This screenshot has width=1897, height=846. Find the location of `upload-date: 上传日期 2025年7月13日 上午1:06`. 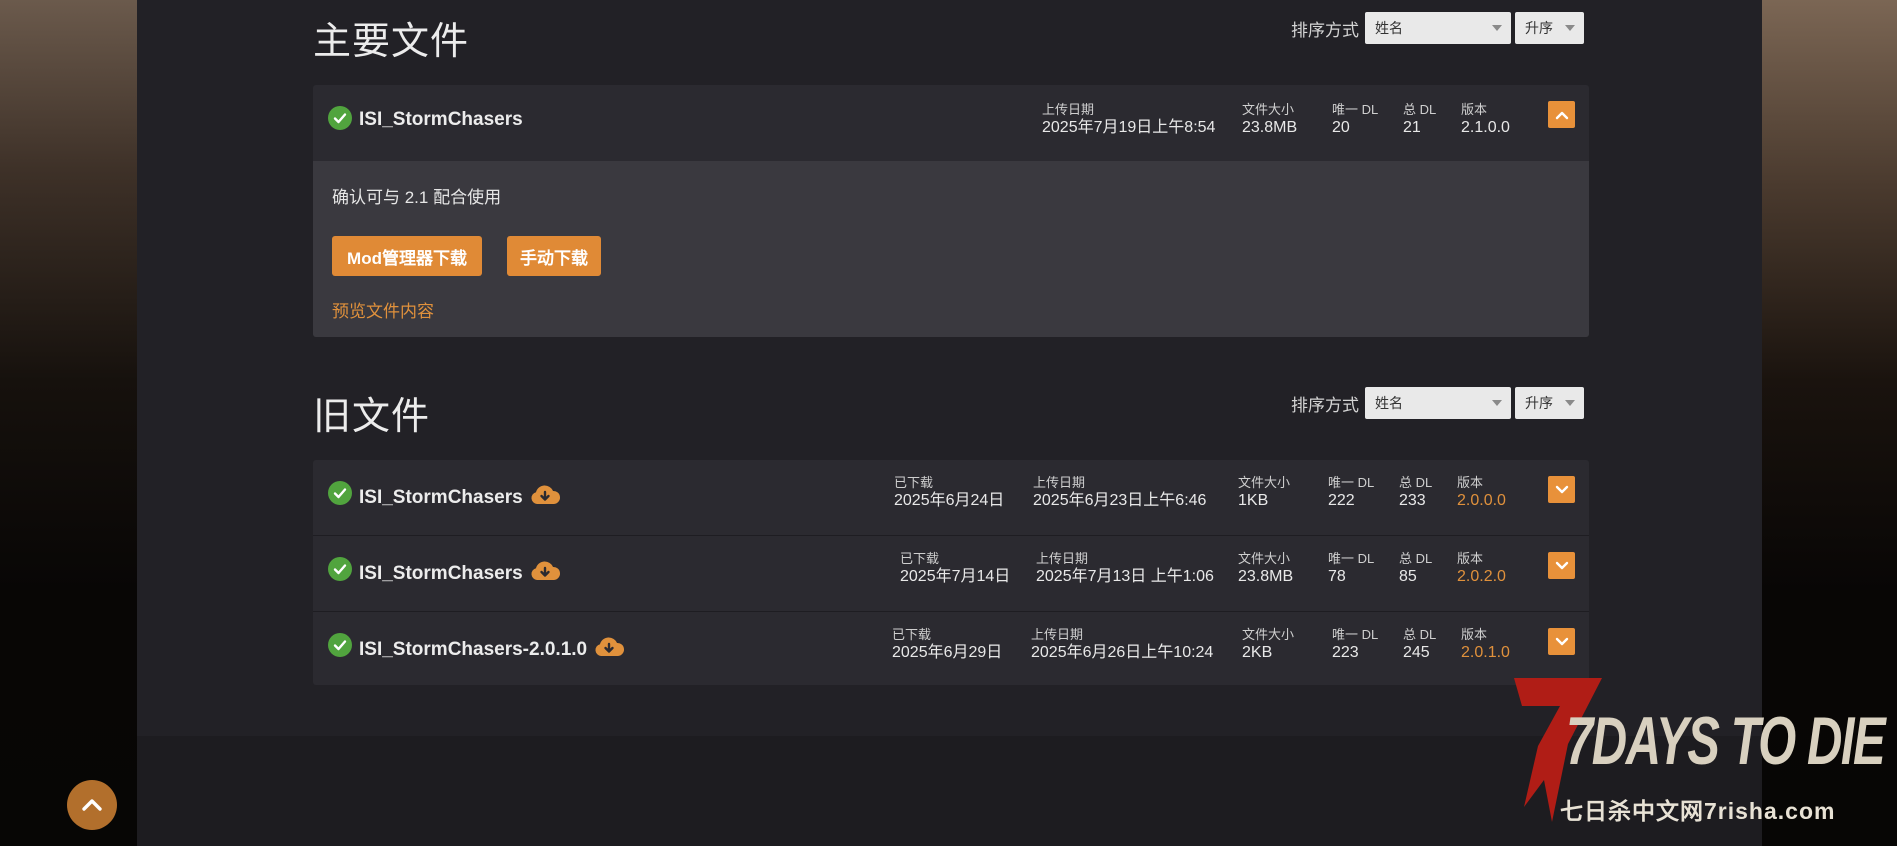

upload-date: 上传日期 2025年7月13日 上午1:06 is located at coordinates (1125, 568).